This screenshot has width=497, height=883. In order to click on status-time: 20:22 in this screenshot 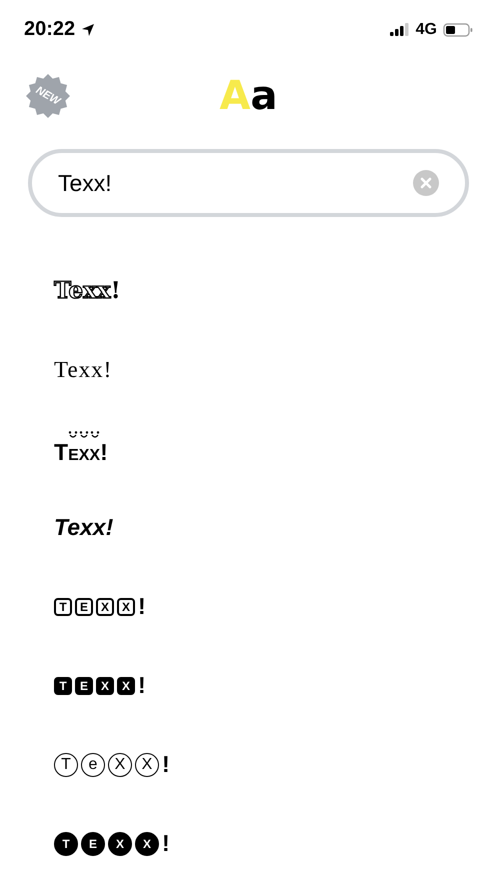, I will do `click(50, 29)`.